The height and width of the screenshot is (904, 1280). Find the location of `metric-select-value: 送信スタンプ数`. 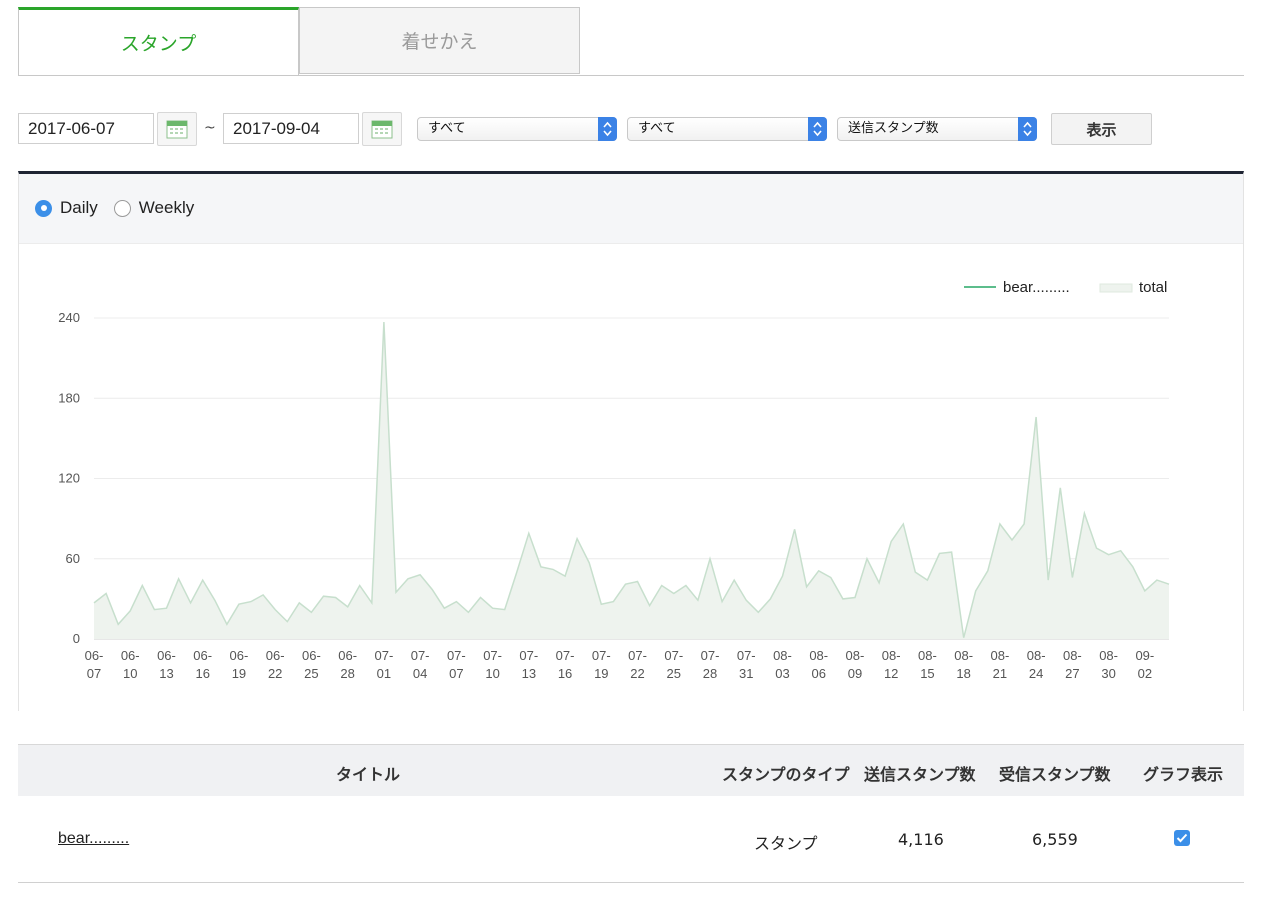

metric-select-value: 送信スタンプ数 is located at coordinates (893, 128).